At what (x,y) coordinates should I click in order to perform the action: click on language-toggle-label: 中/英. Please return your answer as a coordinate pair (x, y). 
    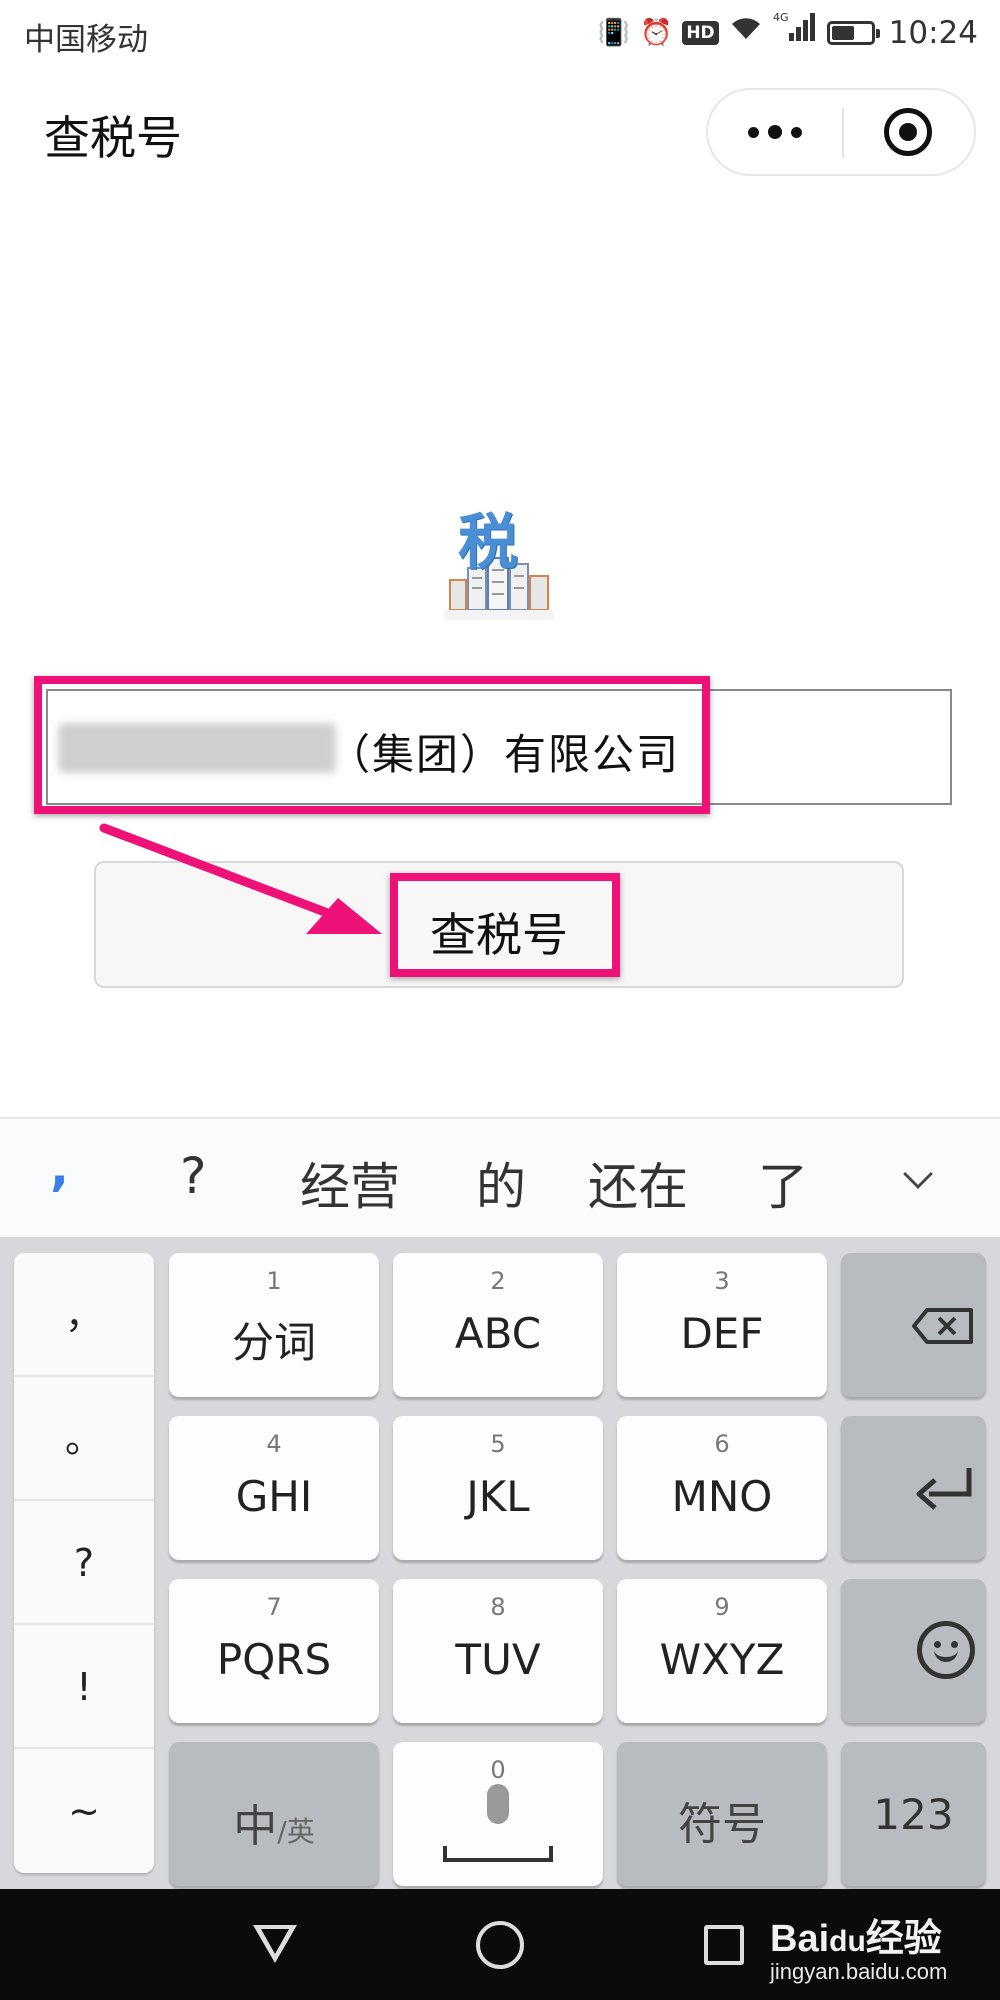
    Looking at the image, I should click on (274, 1822).